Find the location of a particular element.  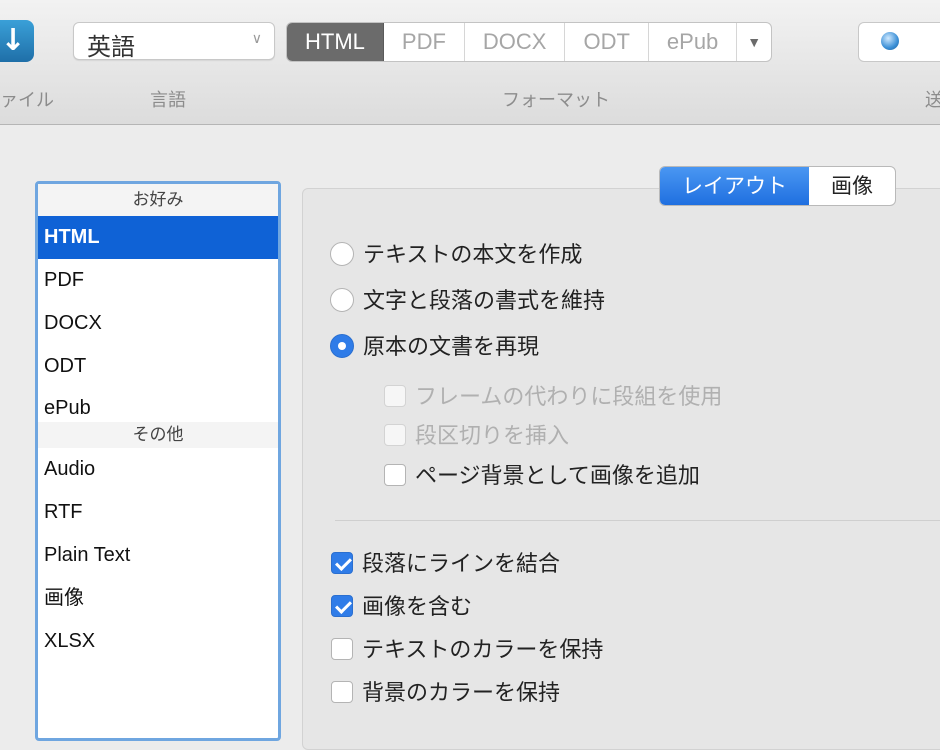

tab-image: 画像 is located at coordinates (852, 186).